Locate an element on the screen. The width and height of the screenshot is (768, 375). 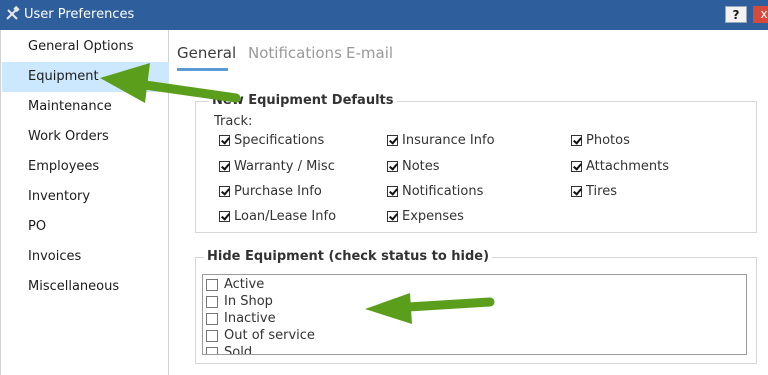
arrow-to-equipment is located at coordinates (170, 83).